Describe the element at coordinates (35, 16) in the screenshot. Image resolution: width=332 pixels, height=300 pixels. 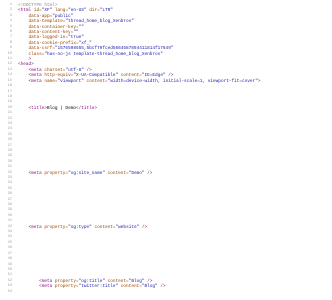
I see `code-token-attr: data-app=` at that location.